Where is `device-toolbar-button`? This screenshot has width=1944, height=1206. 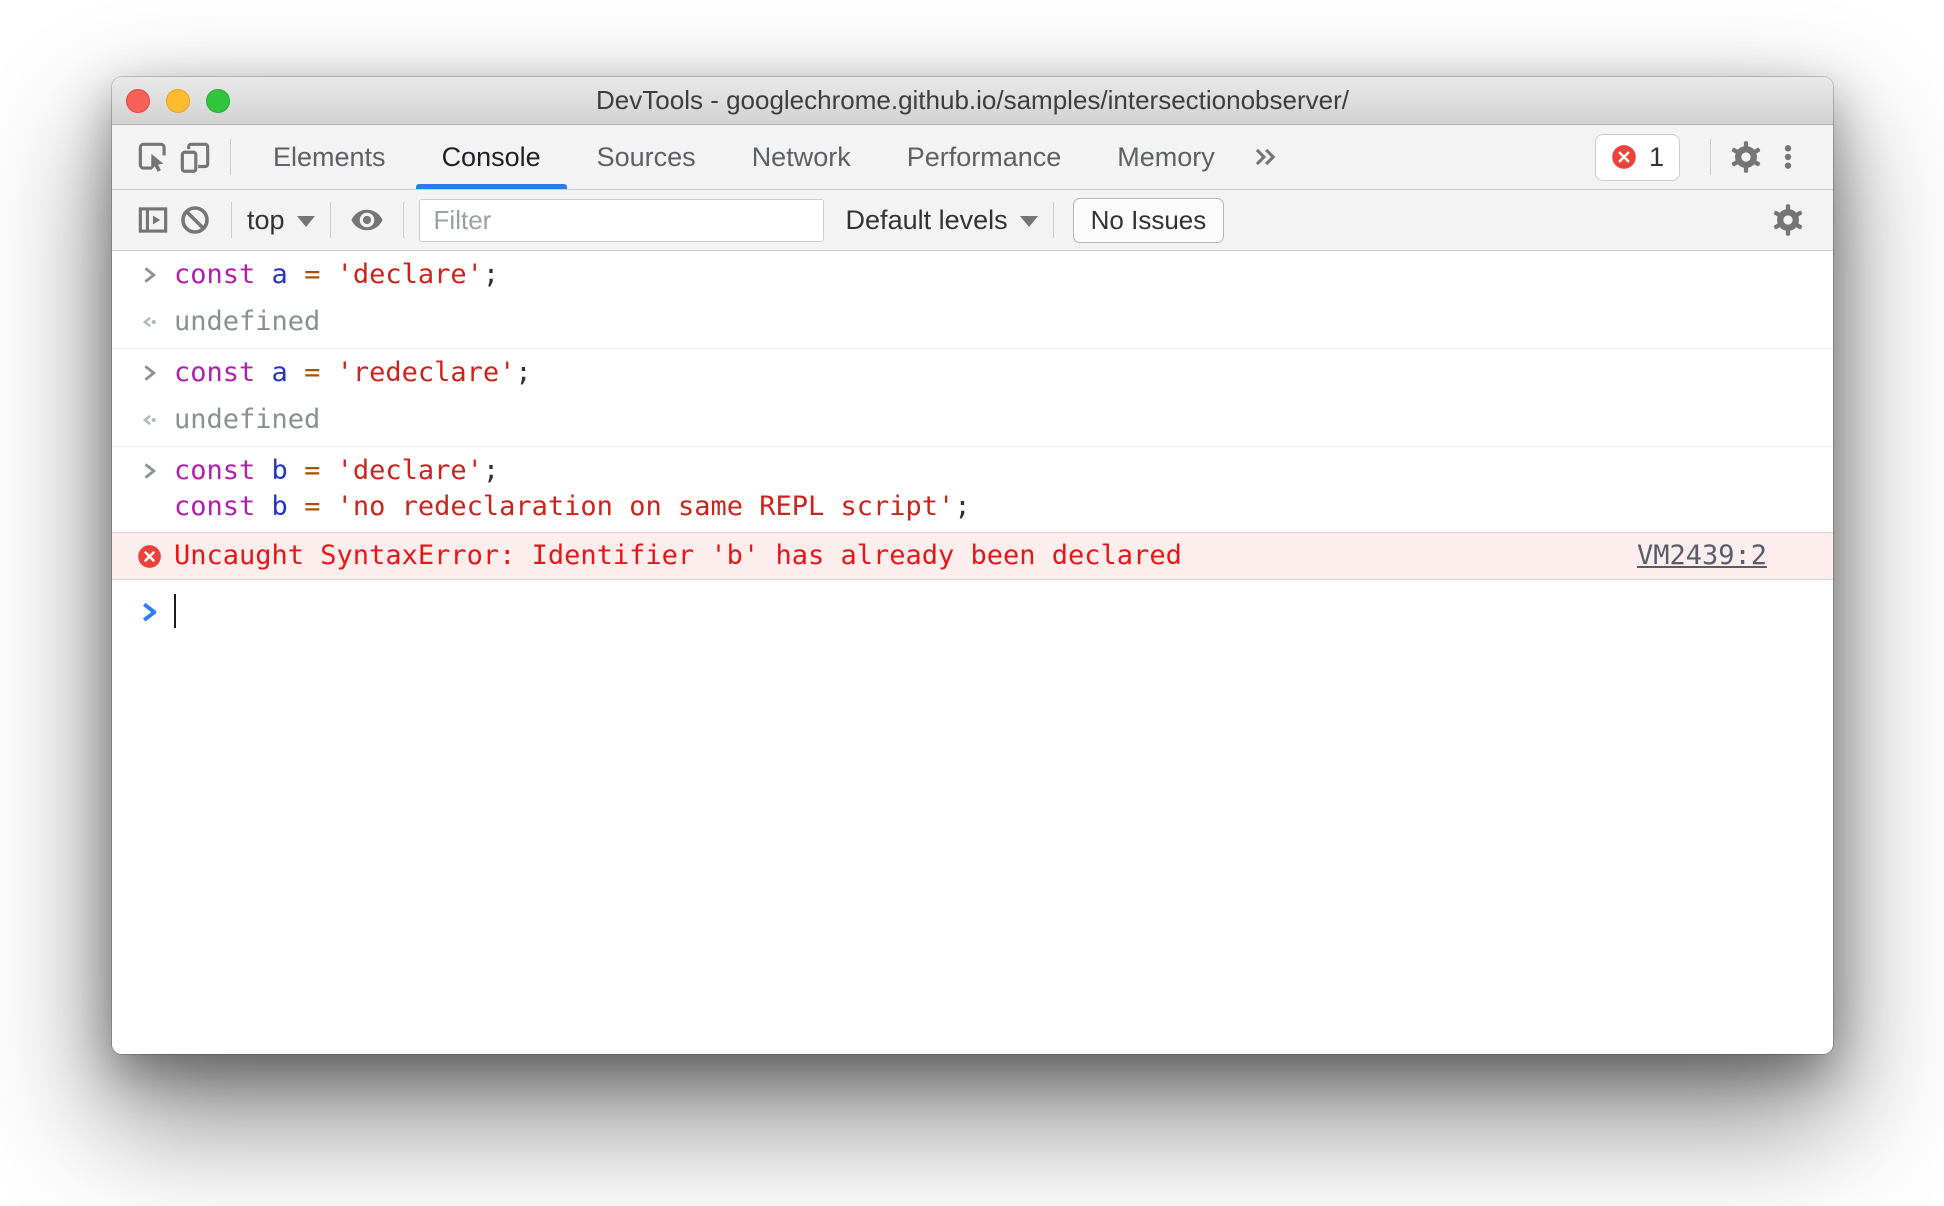
device-toolbar-button is located at coordinates (195, 157).